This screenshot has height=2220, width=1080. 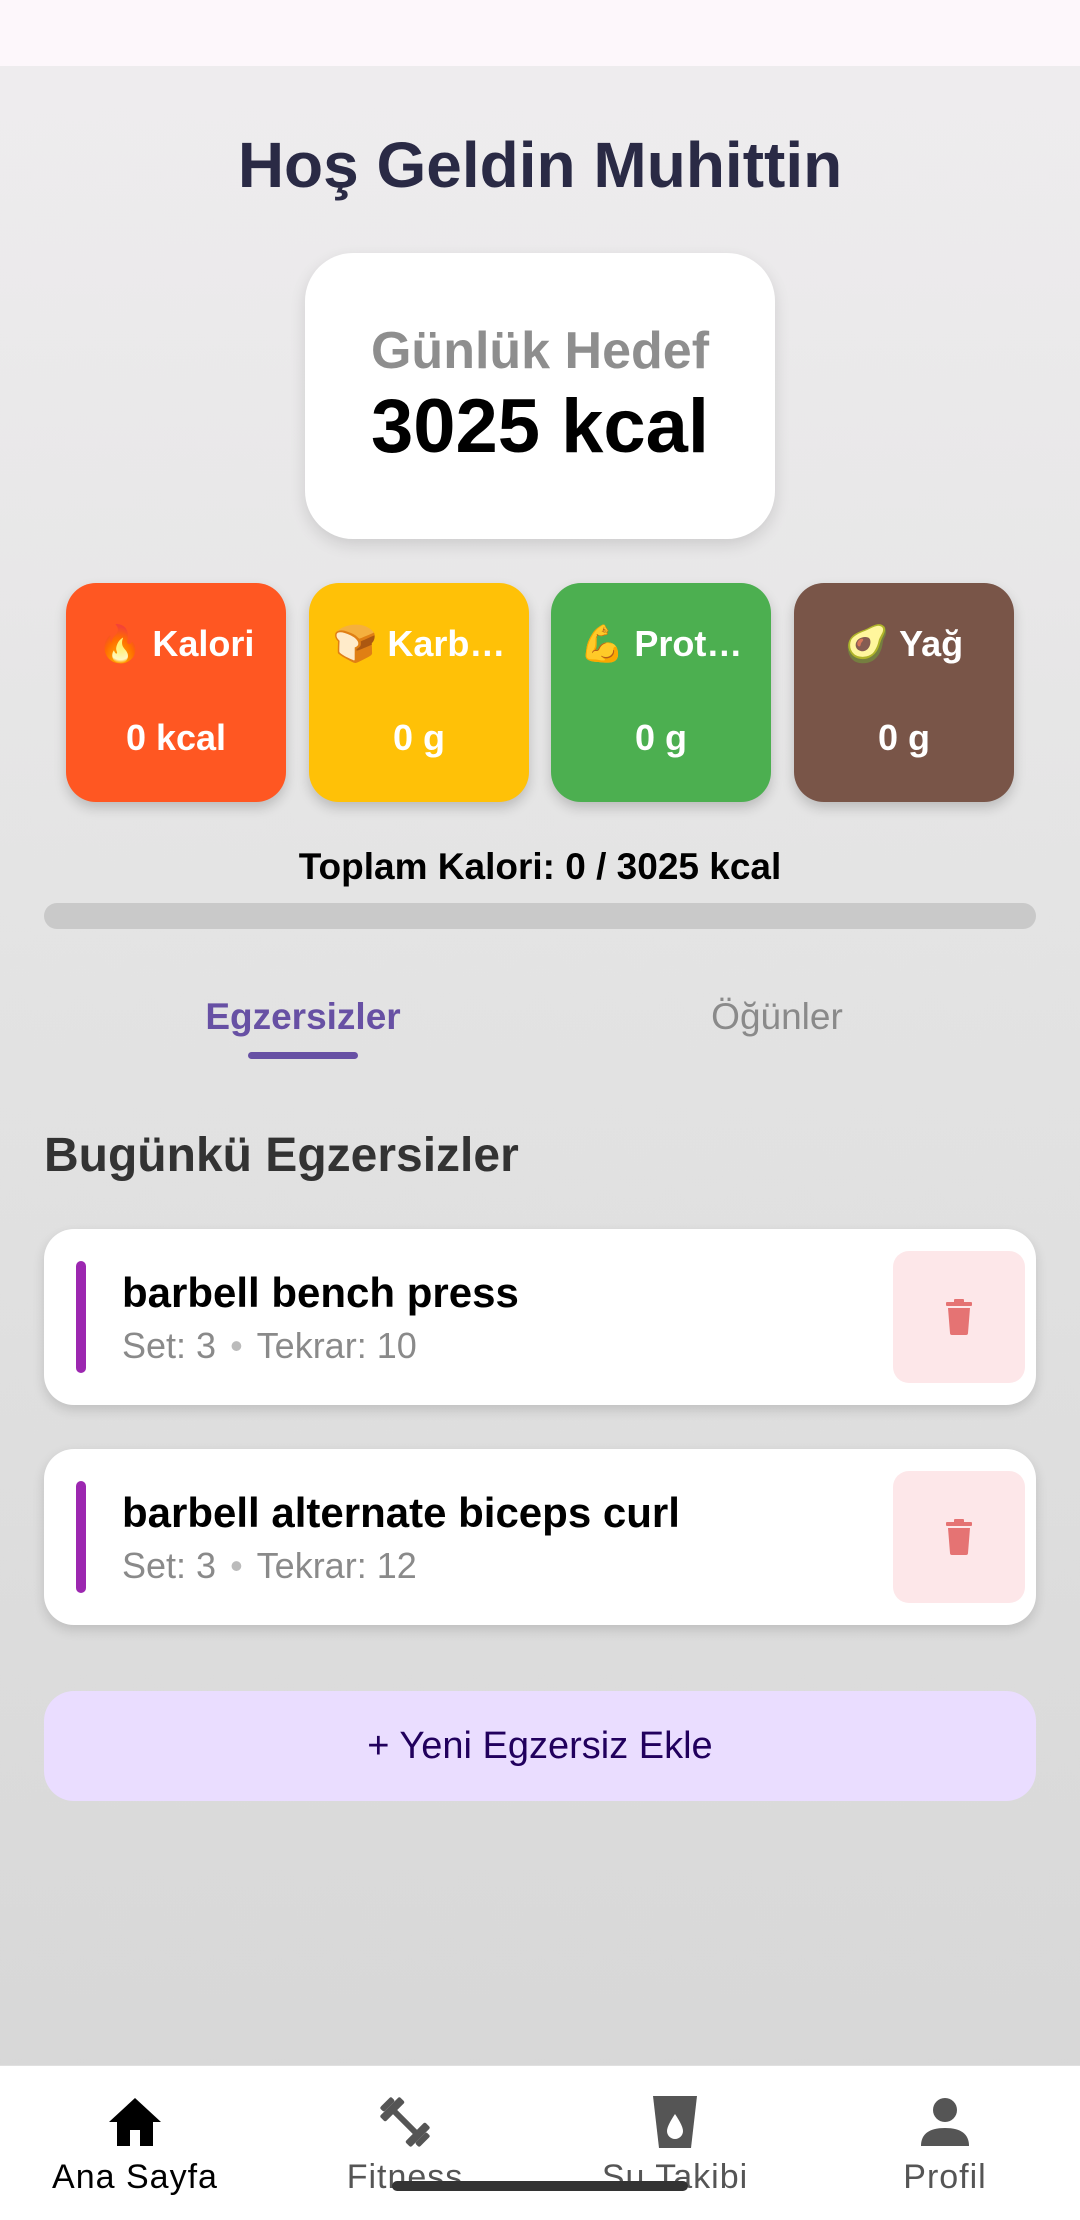 I want to click on nav-item-home: Ana Sayfa, so click(x=135, y=2143).